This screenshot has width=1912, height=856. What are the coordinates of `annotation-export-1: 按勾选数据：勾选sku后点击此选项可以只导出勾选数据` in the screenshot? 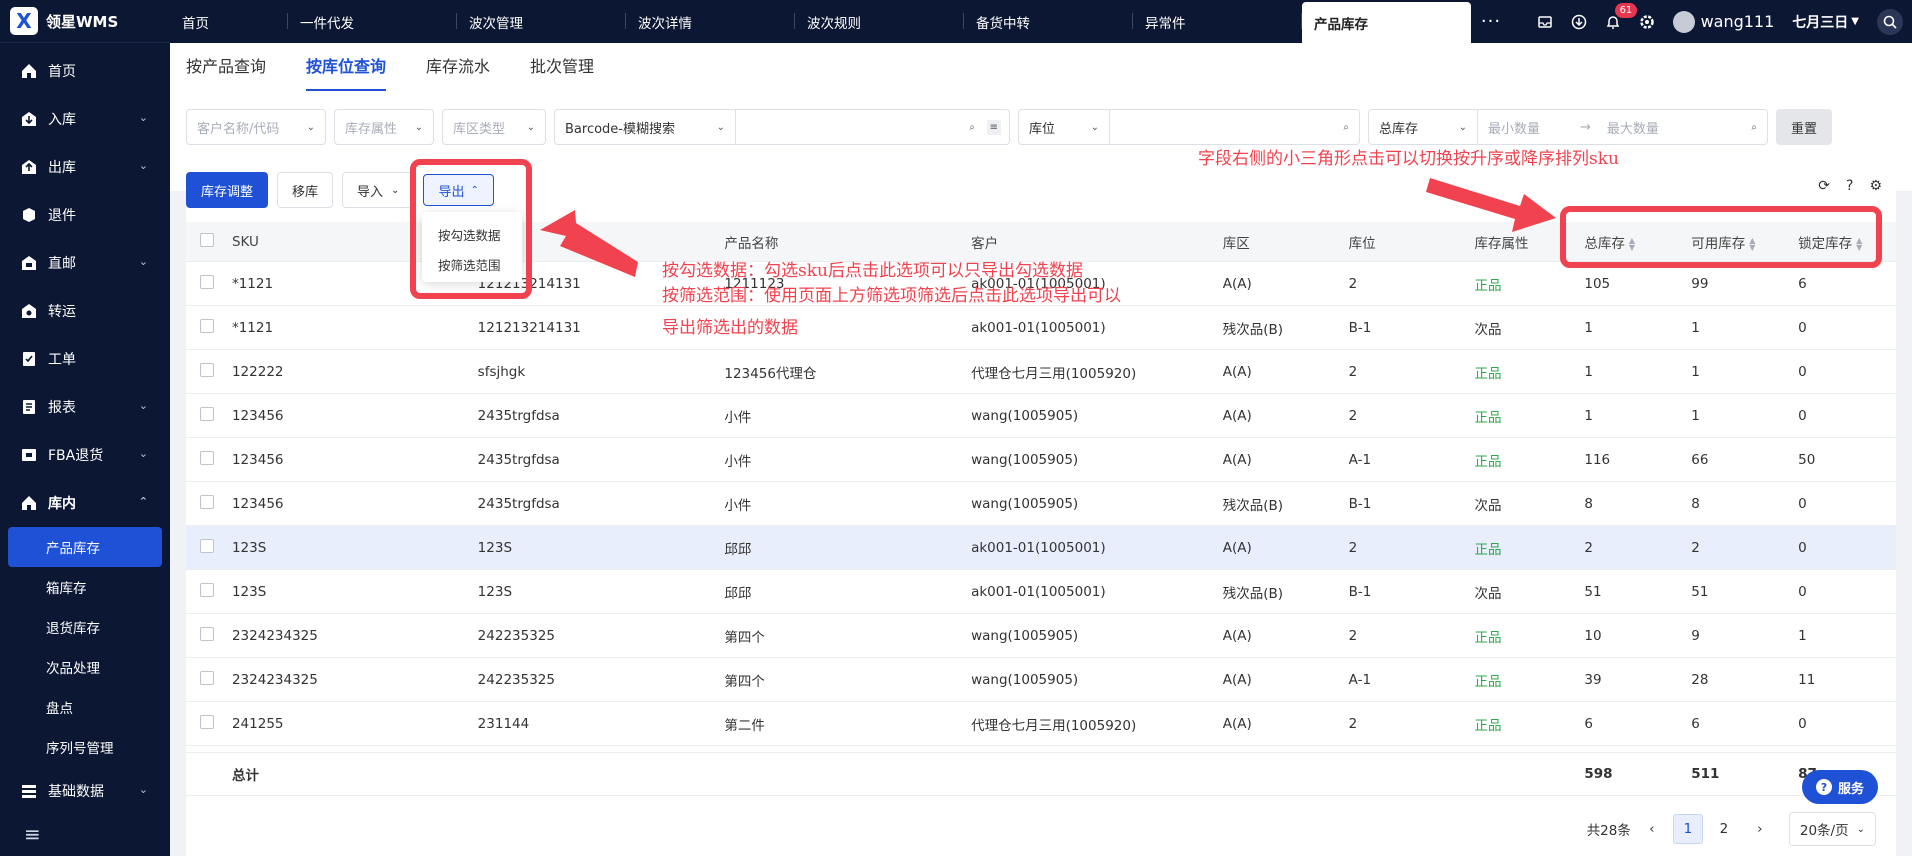 It's located at (872, 271).